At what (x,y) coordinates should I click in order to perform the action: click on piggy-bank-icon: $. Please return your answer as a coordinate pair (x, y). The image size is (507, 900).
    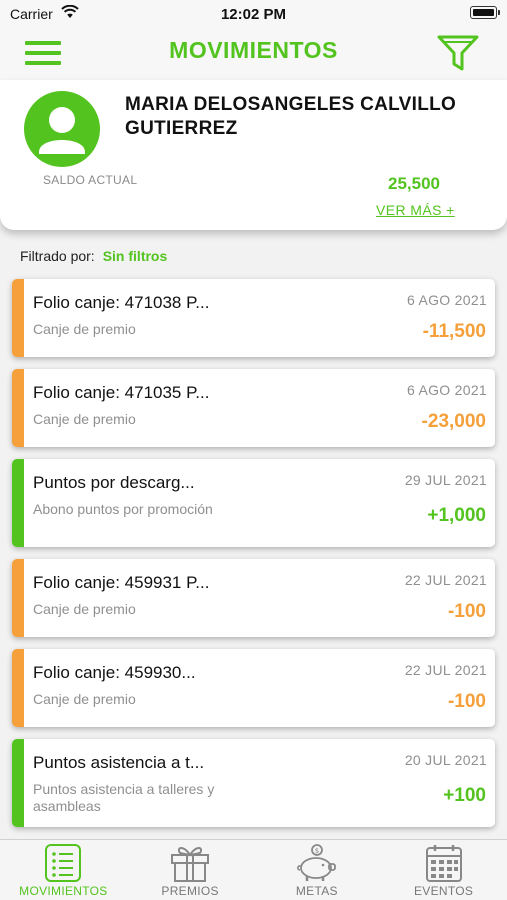
    Looking at the image, I should click on (316, 862).